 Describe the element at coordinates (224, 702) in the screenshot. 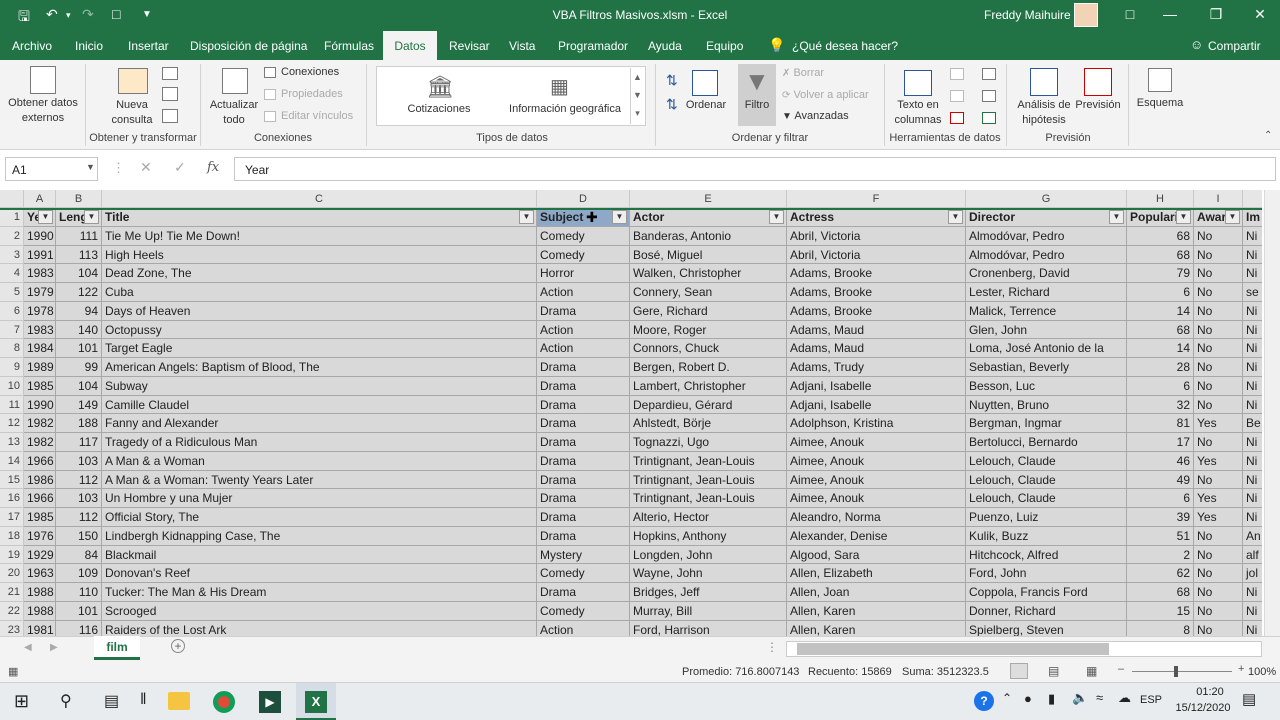

I see `chrome-icon` at that location.